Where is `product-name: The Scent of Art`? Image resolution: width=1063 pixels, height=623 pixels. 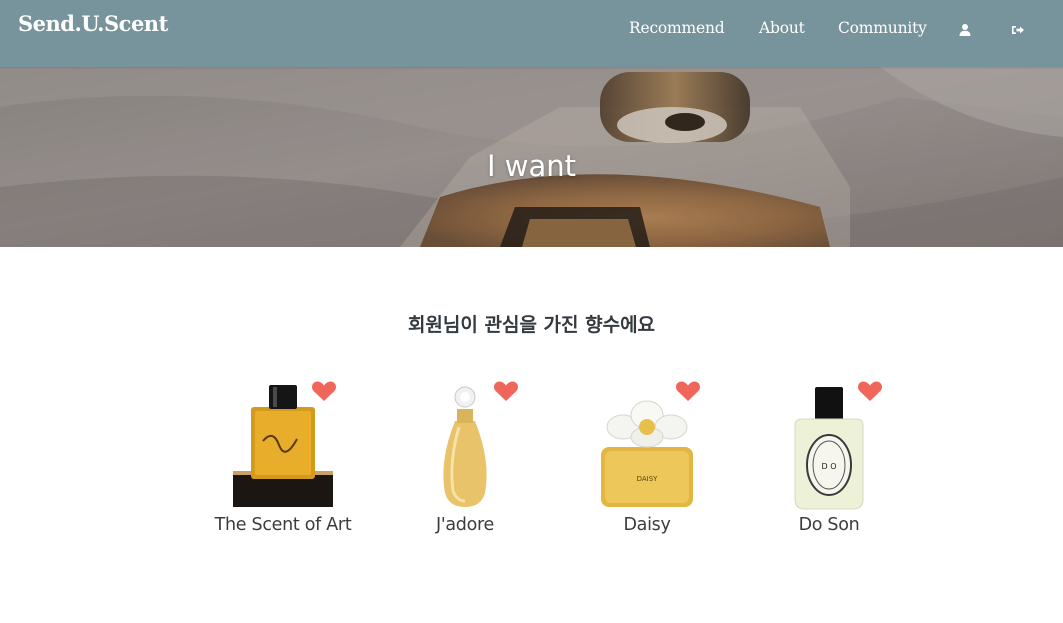
product-name: The Scent of Art is located at coordinates (283, 525).